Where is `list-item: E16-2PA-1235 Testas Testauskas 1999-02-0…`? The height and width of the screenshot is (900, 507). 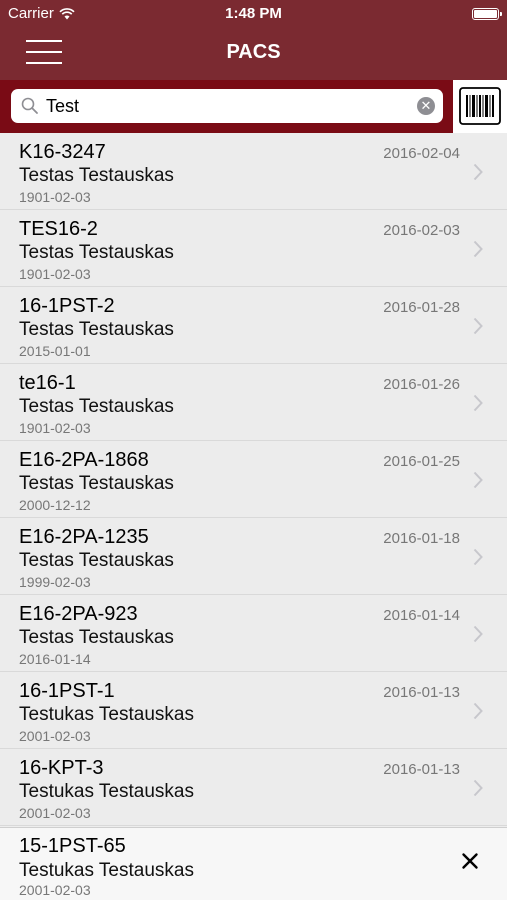 list-item: E16-2PA-1235 Testas Testauskas 1999-02-0… is located at coordinates (253, 556).